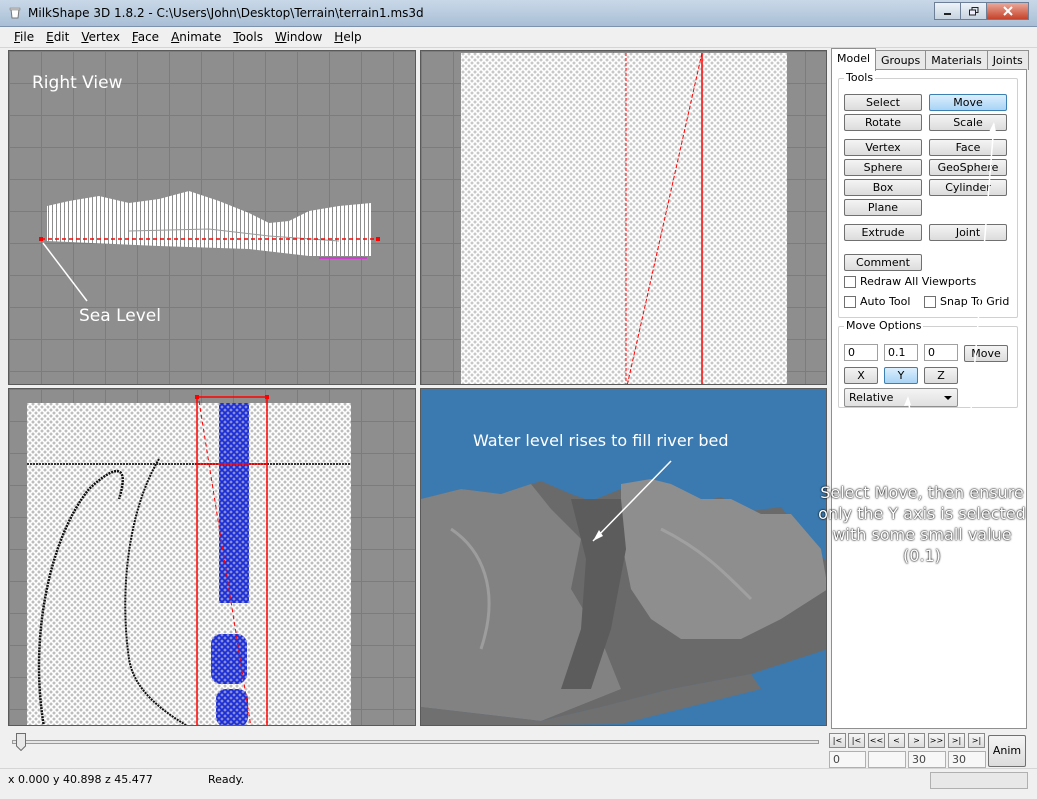  Describe the element at coordinates (415, 742) in the screenshot. I see `timeline-track` at that location.